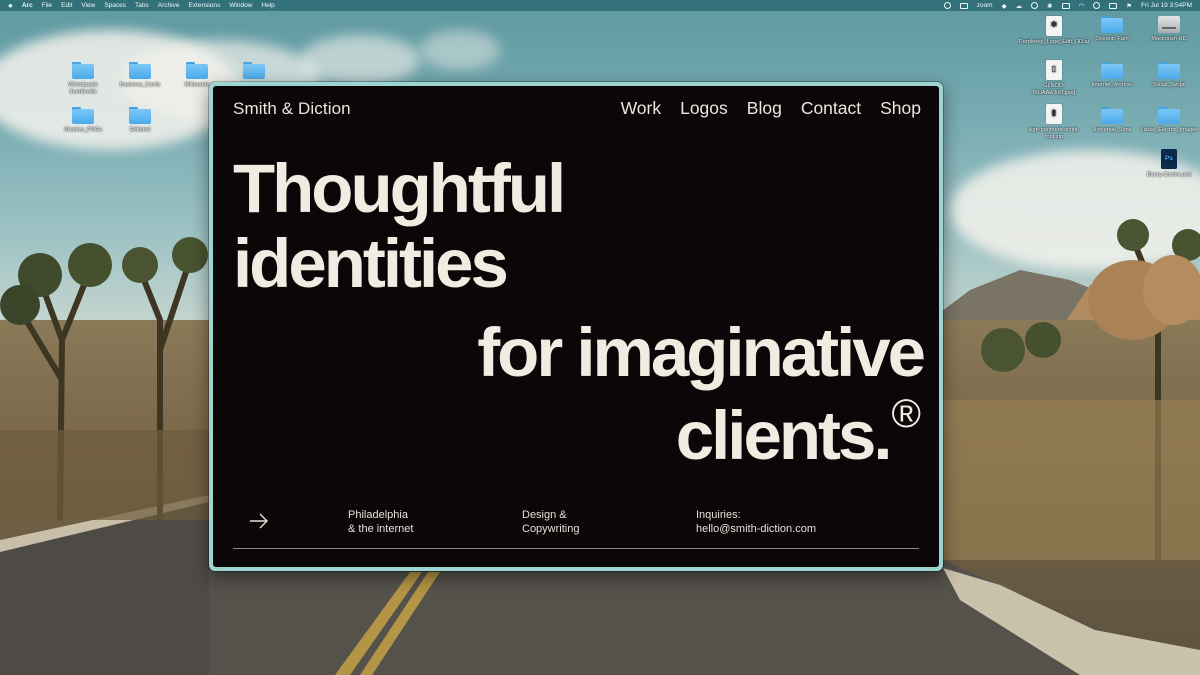 Image resolution: width=1200 pixels, height=675 pixels. I want to click on hero-headline-clients: clients., so click(784, 435).